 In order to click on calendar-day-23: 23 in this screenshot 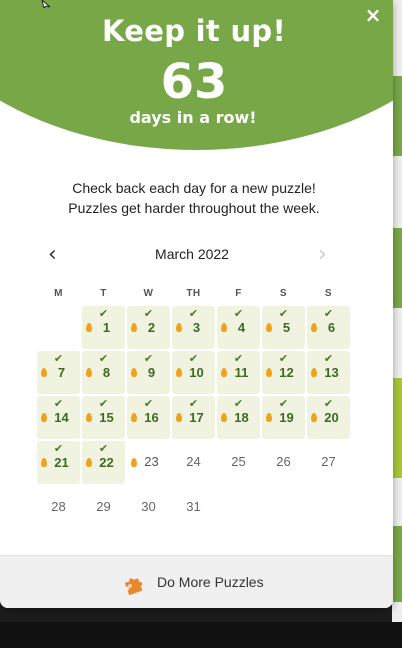, I will do `click(148, 462)`.